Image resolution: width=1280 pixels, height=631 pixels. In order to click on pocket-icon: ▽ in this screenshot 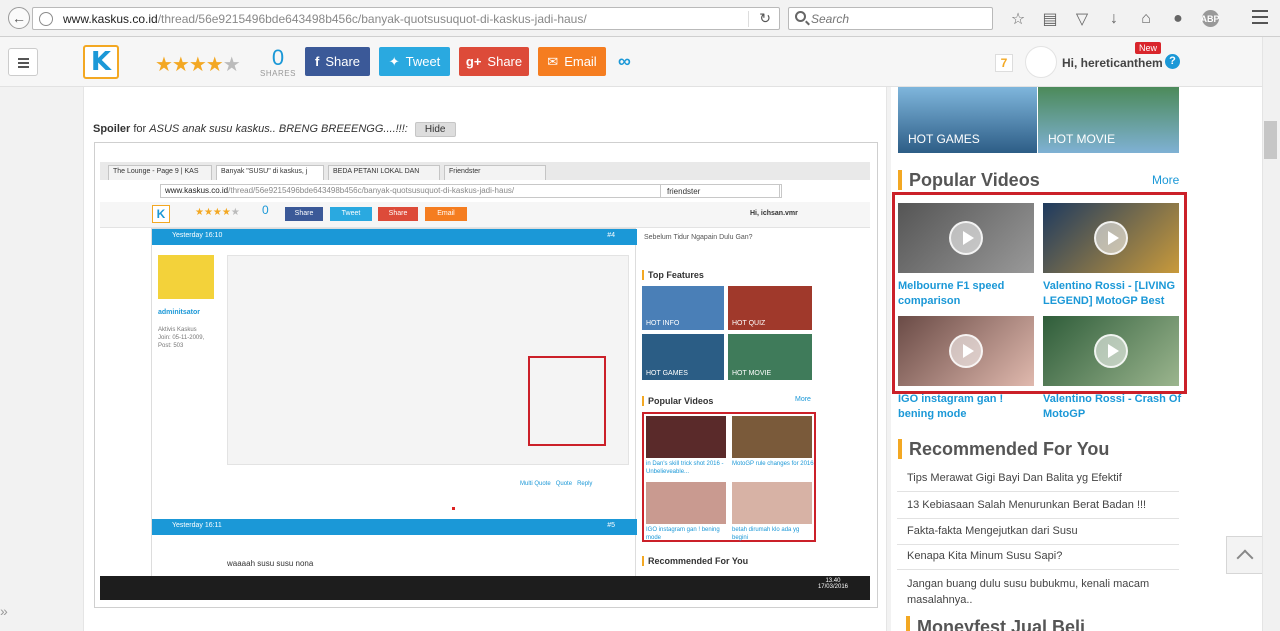, I will do `click(1082, 18)`.